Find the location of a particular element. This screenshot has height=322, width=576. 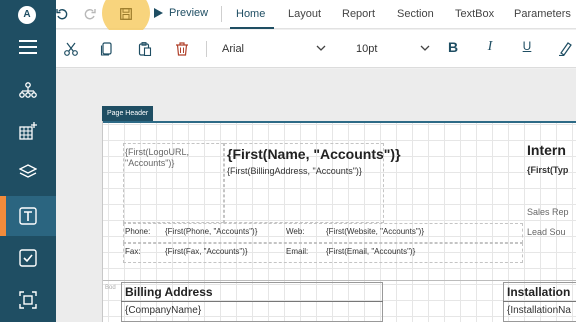

tab-report: Report is located at coordinates (358, 14).